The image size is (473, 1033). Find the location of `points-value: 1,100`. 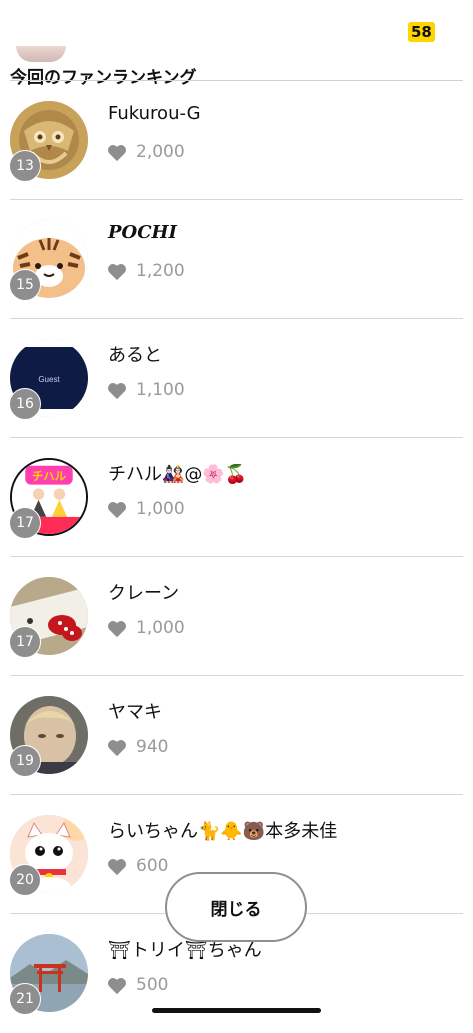

points-value: 1,100 is located at coordinates (160, 390).